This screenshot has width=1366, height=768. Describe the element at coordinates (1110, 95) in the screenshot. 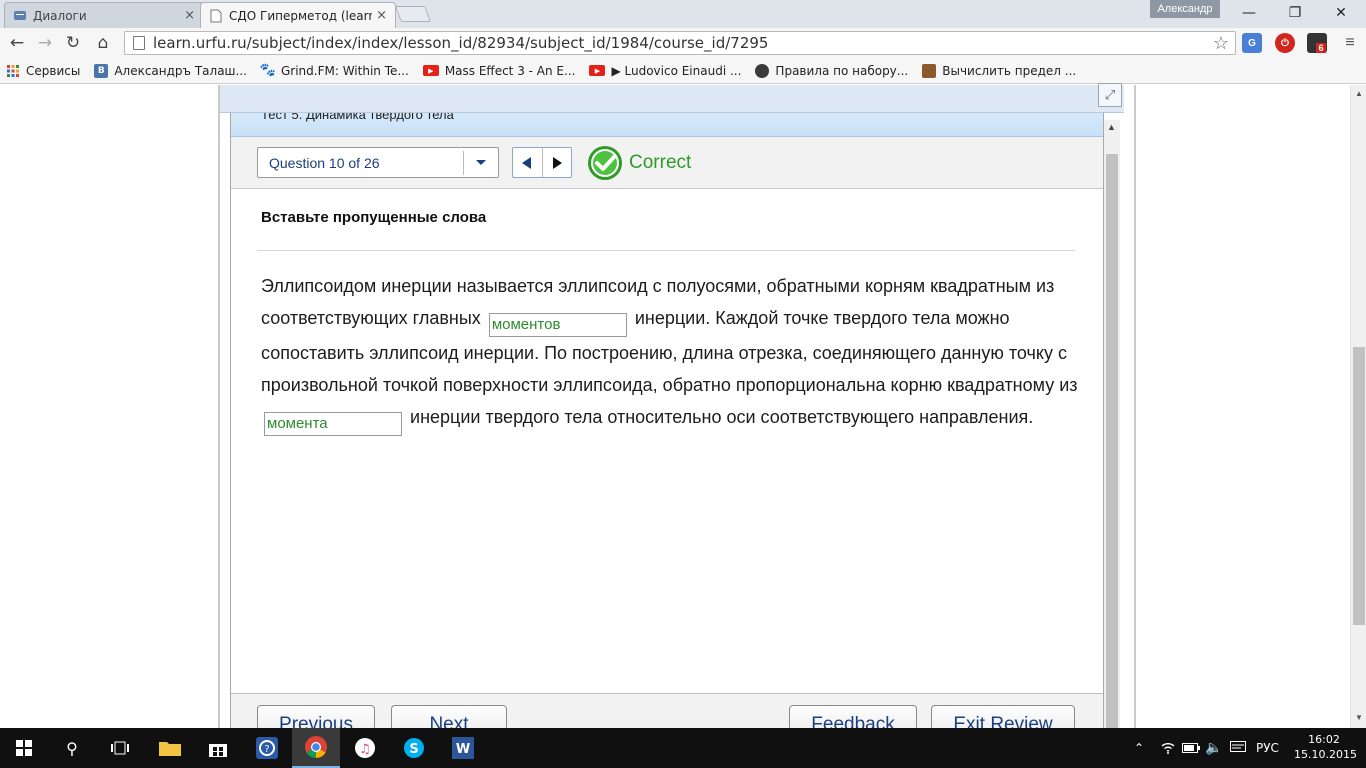

I see `fullscreen-icon: ⤢` at that location.